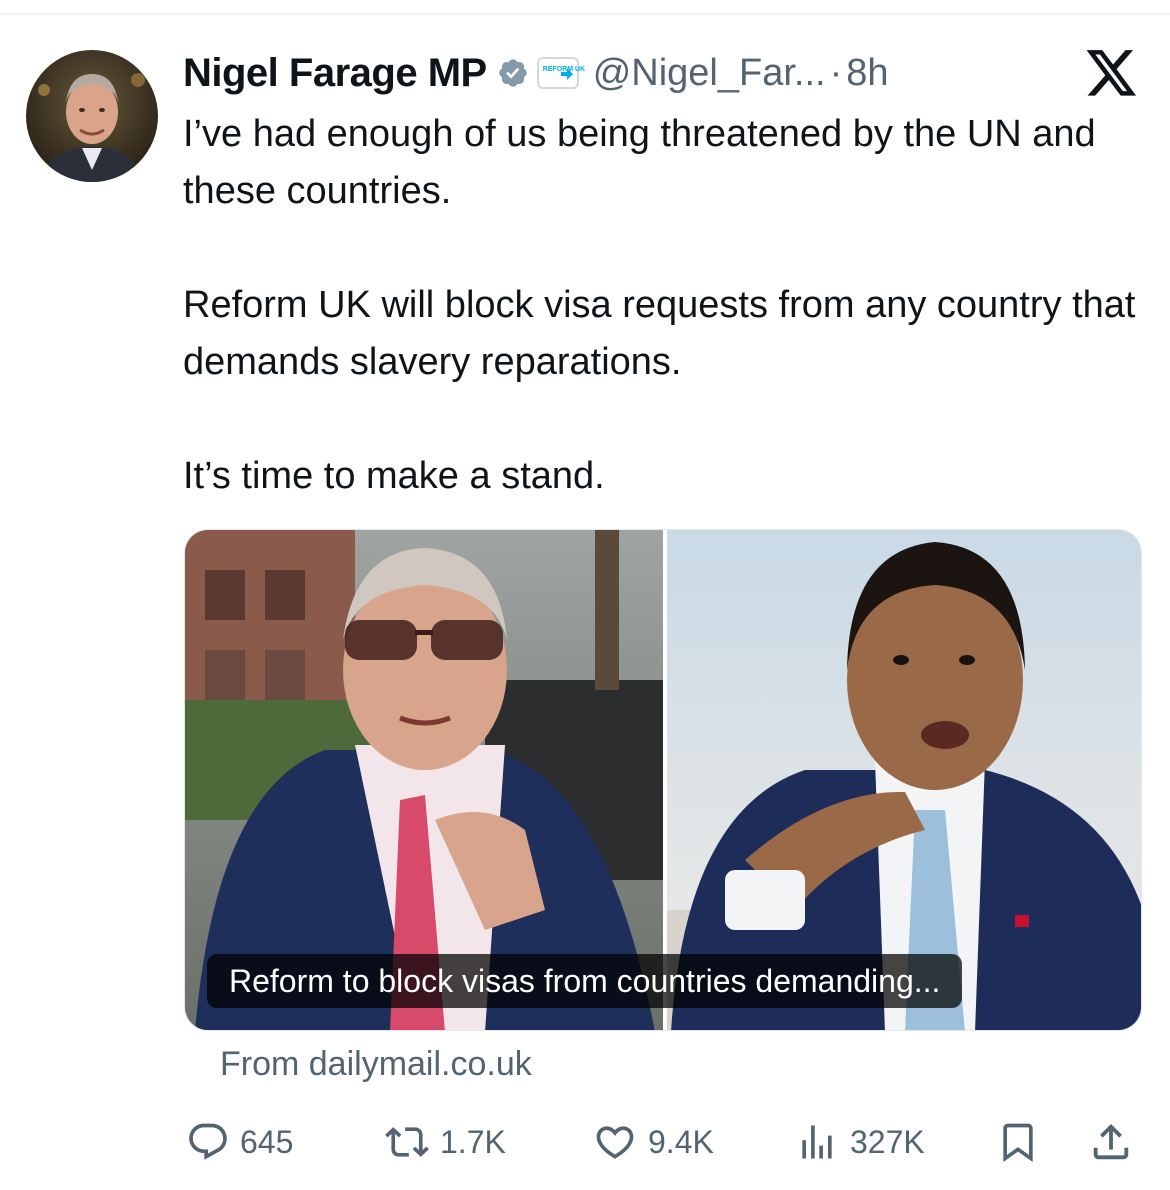 This screenshot has height=1190, width=1170. I want to click on reply-count: 645, so click(267, 1141).